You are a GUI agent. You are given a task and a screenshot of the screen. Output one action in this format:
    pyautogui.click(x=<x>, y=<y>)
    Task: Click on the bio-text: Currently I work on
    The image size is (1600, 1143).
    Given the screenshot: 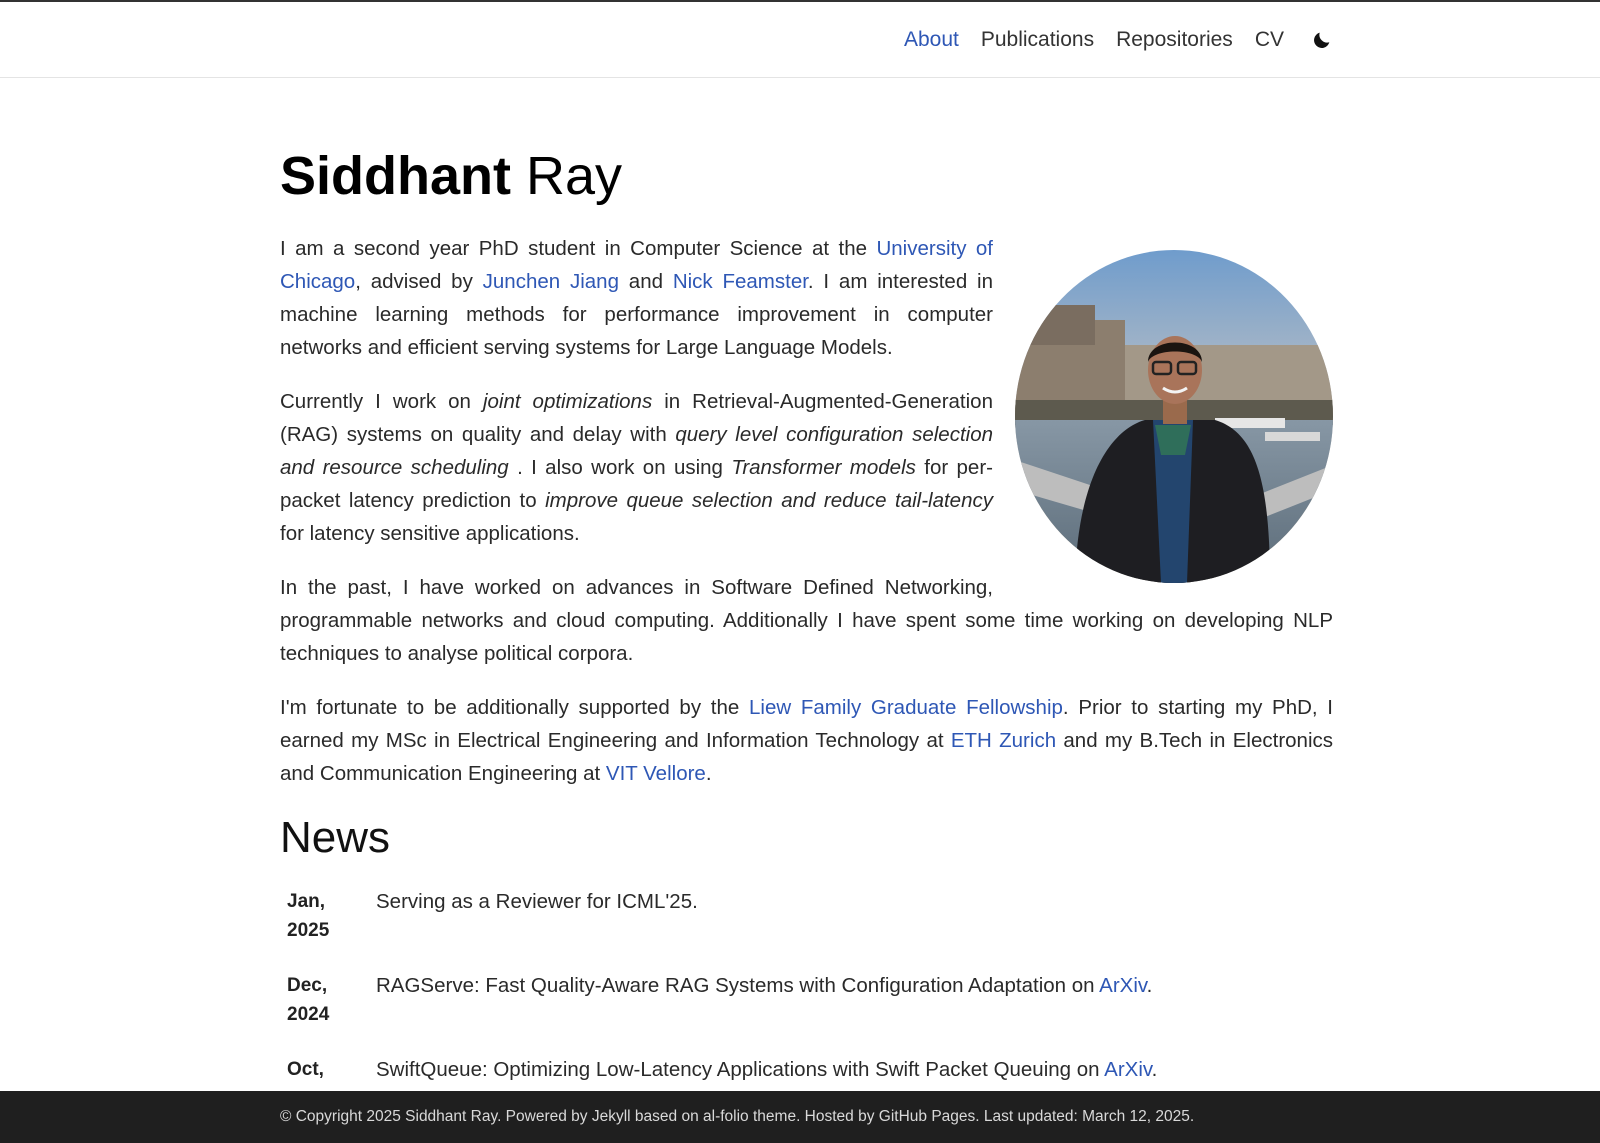 What is the action you would take?
    pyautogui.click(x=381, y=401)
    